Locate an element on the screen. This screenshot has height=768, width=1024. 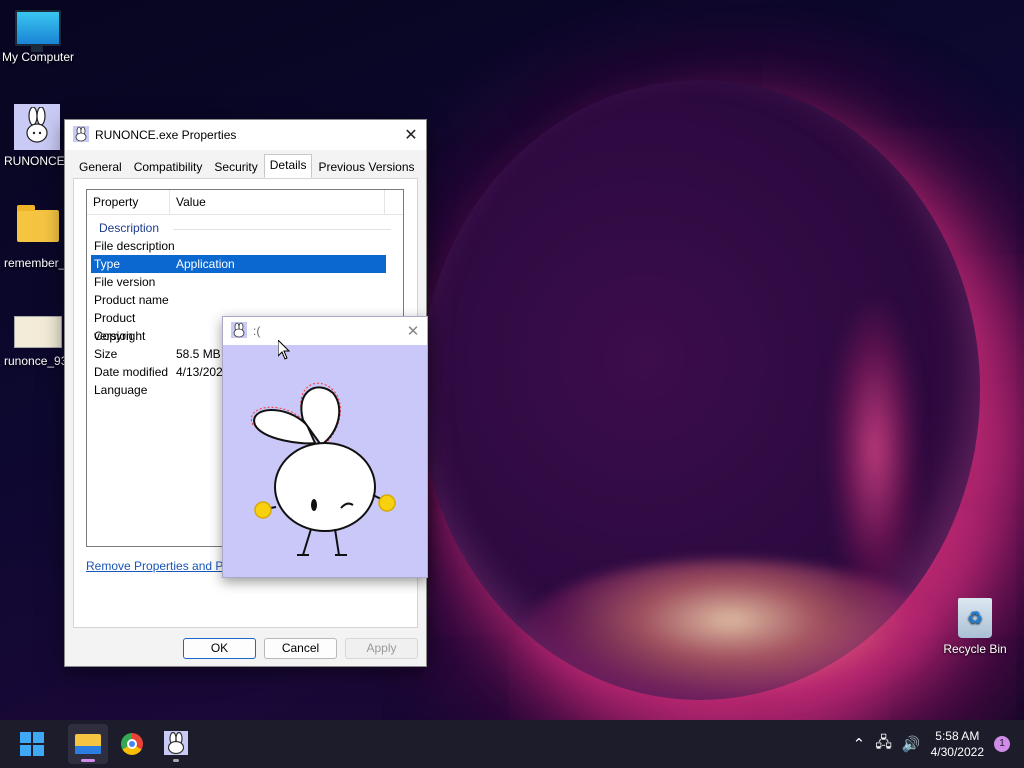
volume-icon: 🔊 is located at coordinates (911, 744).